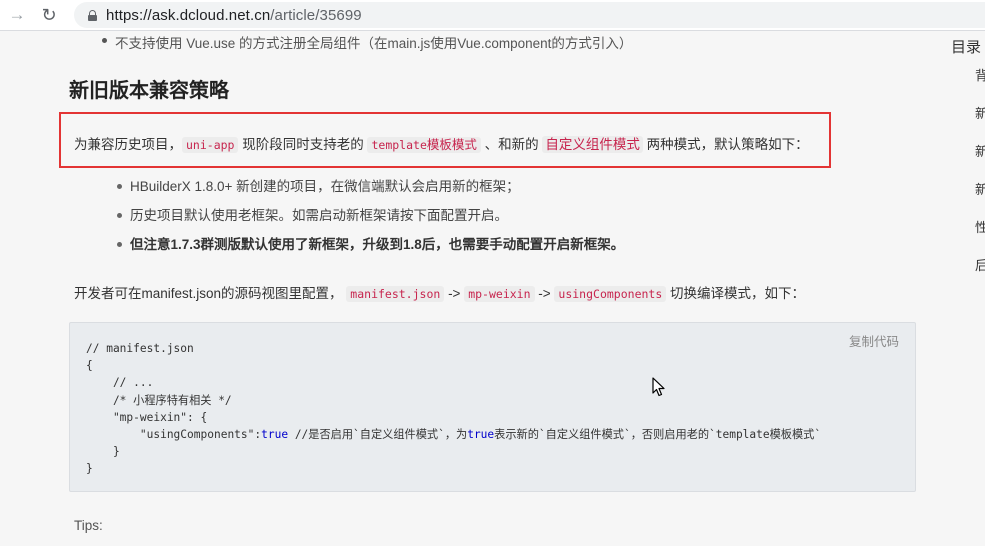 The height and width of the screenshot is (546, 985). Describe the element at coordinates (874, 340) in the screenshot. I see `copy-code-button: 复制代码` at that location.